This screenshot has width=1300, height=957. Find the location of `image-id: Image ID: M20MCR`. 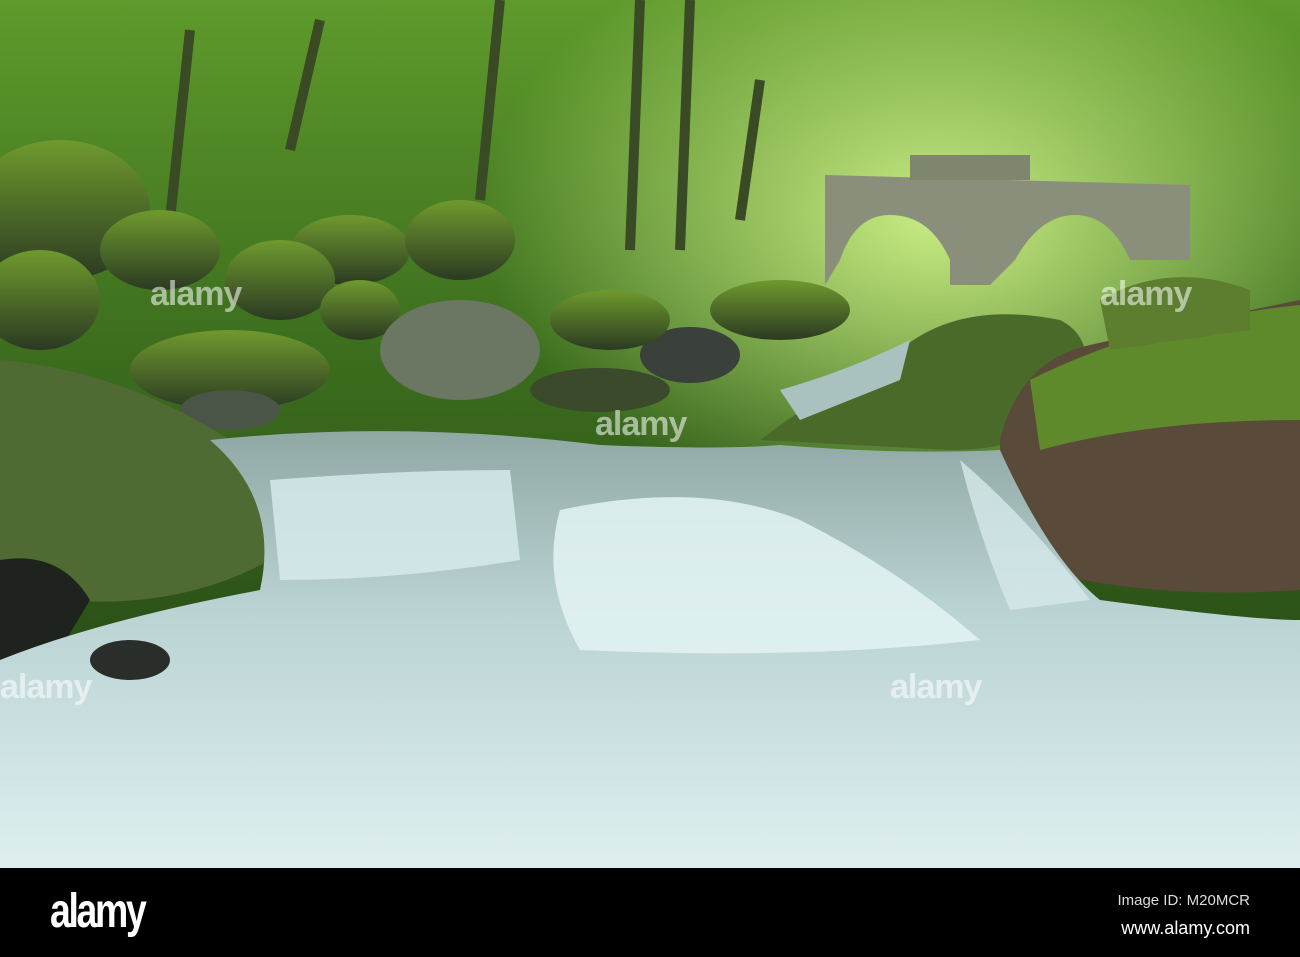

image-id: Image ID: M20MCR is located at coordinates (1183, 900).